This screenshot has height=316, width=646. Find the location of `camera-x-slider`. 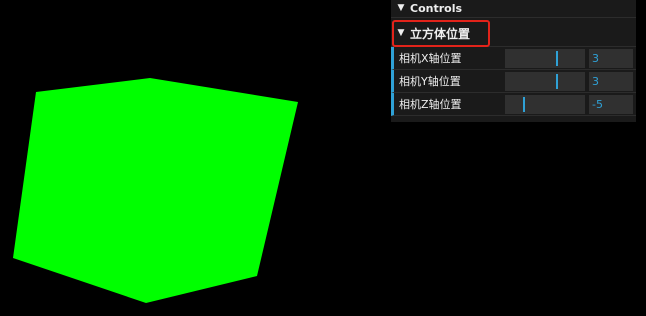

camera-x-slider is located at coordinates (545, 58).